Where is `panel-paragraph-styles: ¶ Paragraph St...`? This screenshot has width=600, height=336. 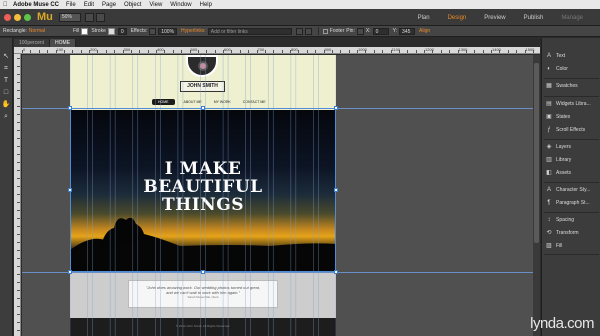 panel-paragraph-styles: ¶ Paragraph St... is located at coordinates (567, 203).